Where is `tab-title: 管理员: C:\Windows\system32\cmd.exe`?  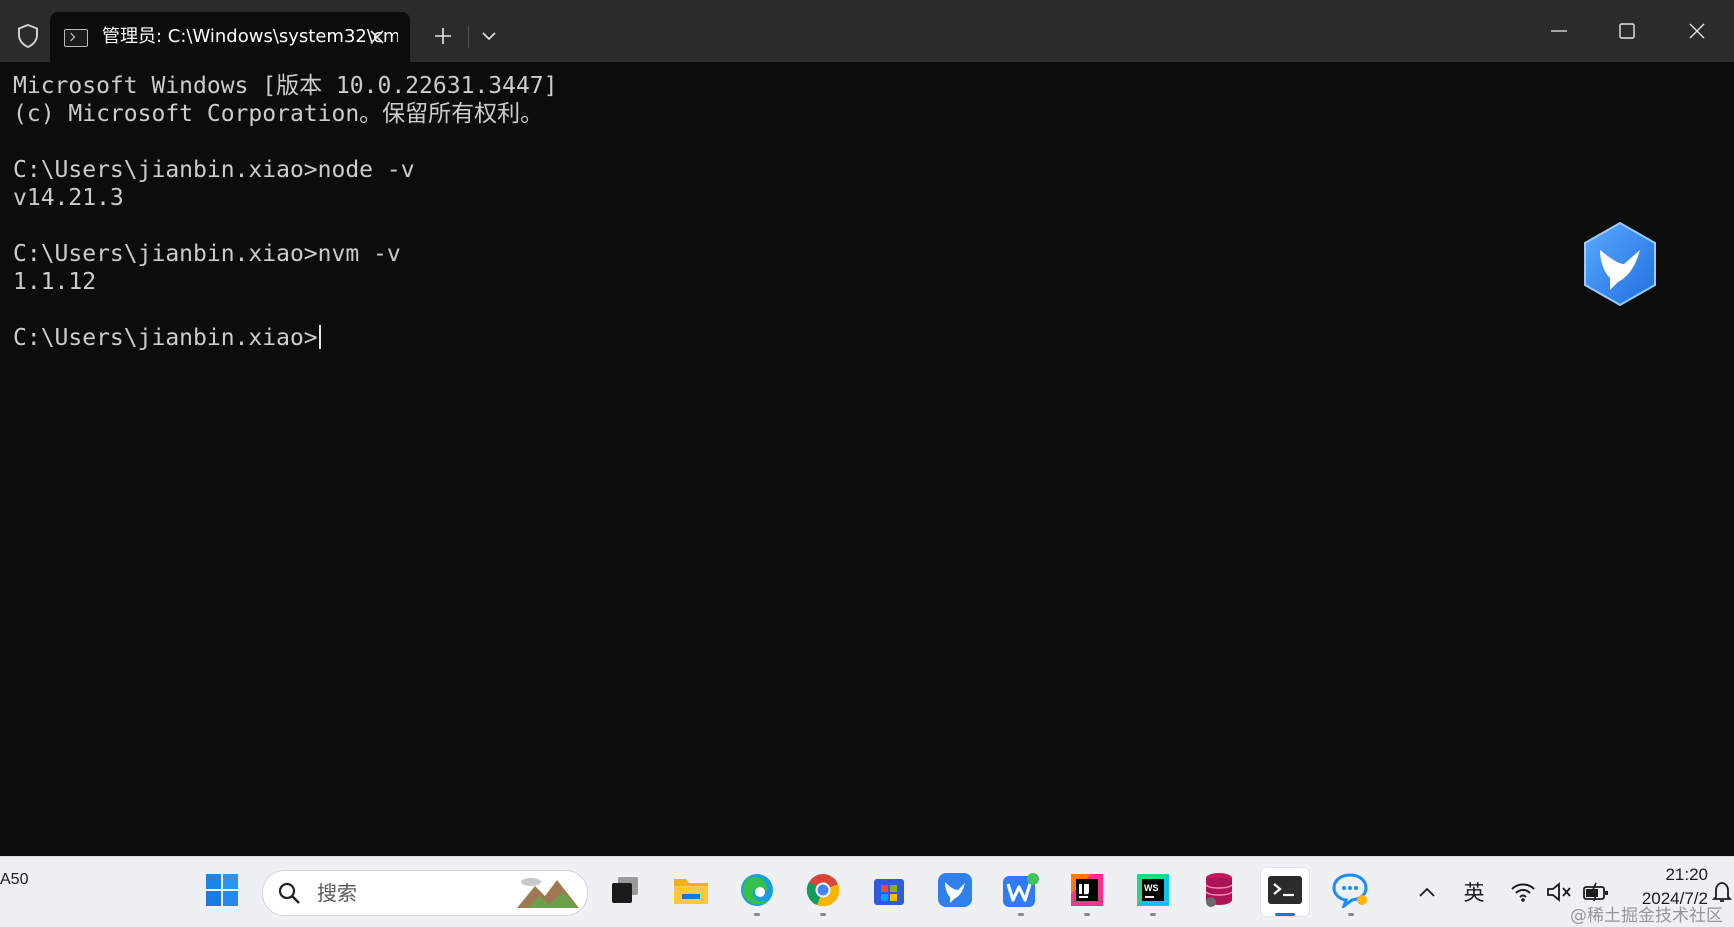 tab-title: 管理员: C:\Windows\system32\cmd.exe is located at coordinates (250, 36).